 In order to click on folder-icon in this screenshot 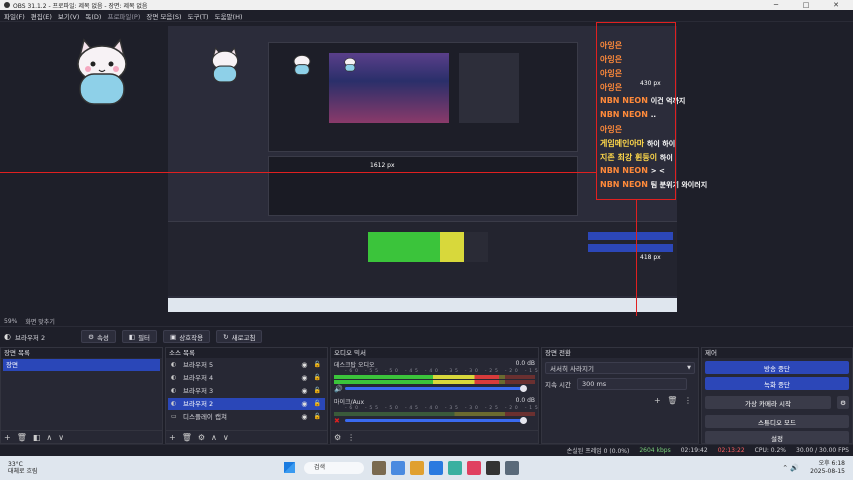, I will do `click(417, 468)`.